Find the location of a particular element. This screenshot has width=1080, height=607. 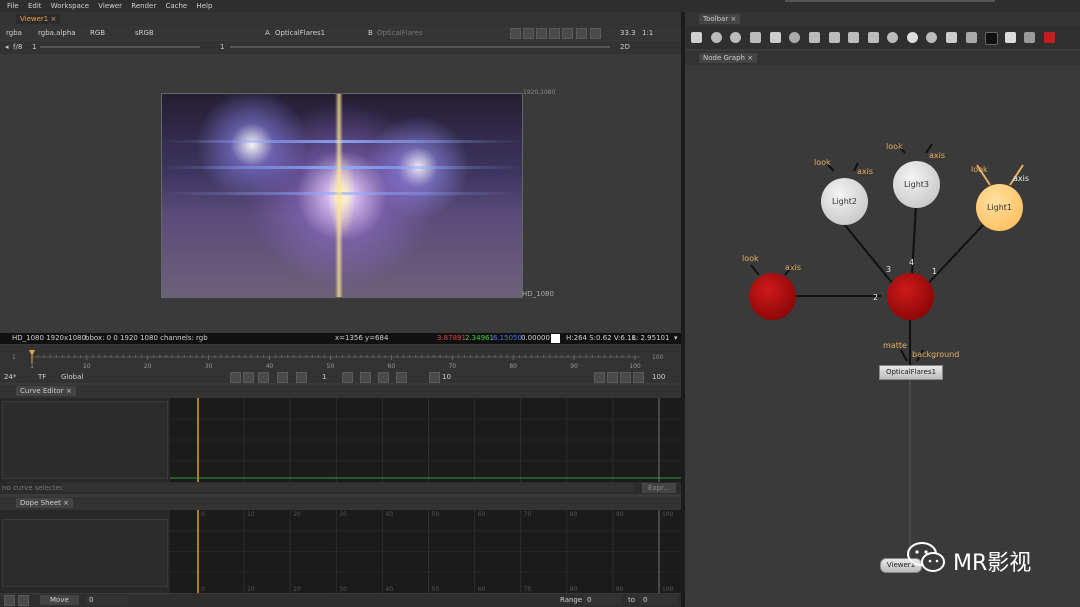

zoom-select: 33.3 is located at coordinates (628, 33).